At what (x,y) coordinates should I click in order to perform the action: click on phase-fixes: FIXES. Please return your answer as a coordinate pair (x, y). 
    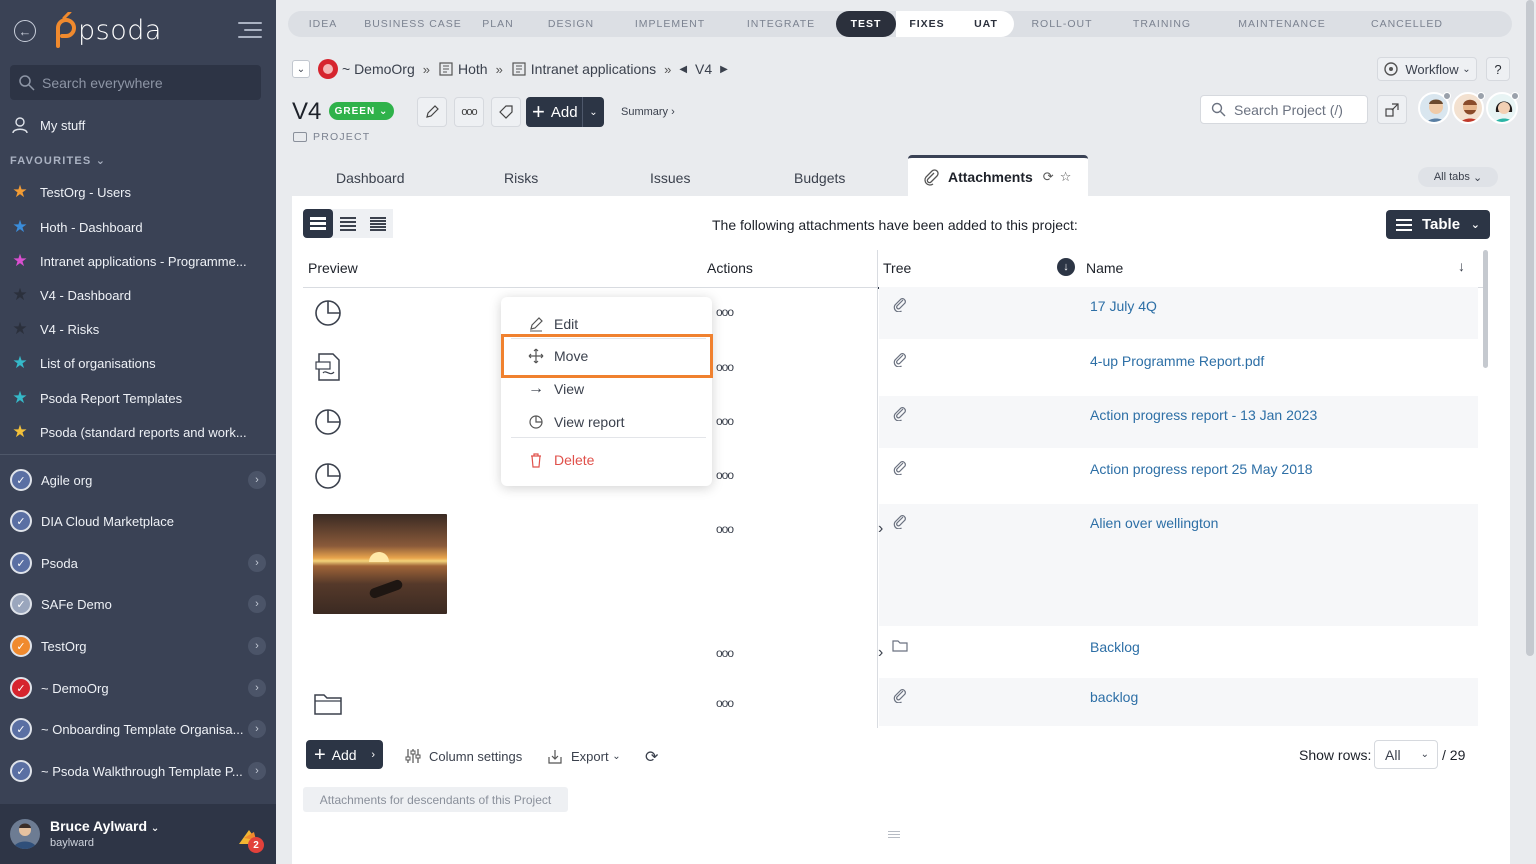
    Looking at the image, I should click on (927, 24).